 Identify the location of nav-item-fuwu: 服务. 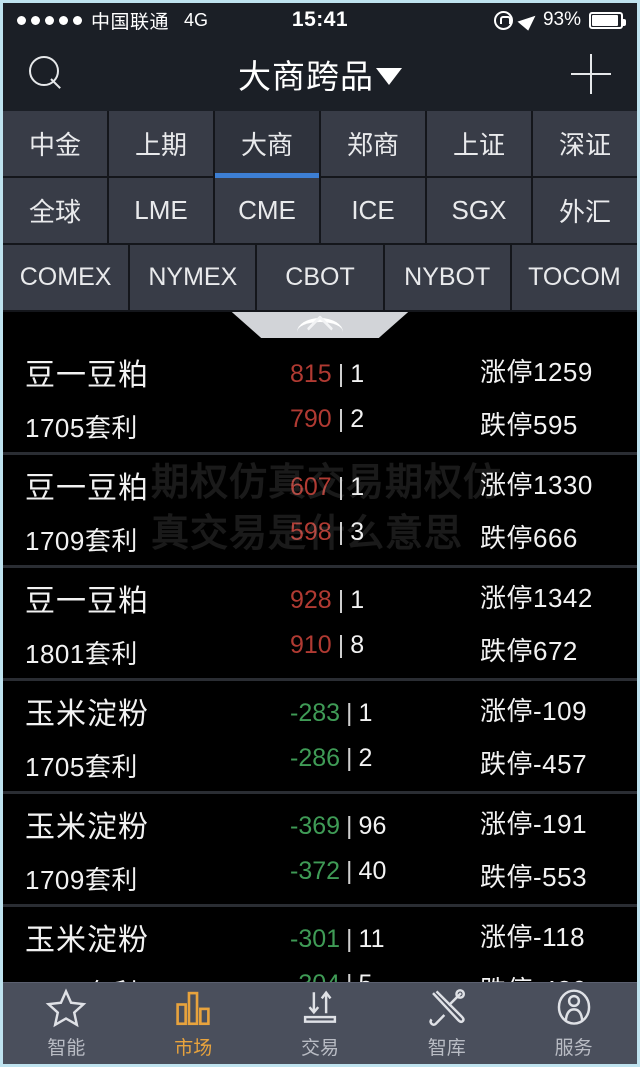
(573, 1023).